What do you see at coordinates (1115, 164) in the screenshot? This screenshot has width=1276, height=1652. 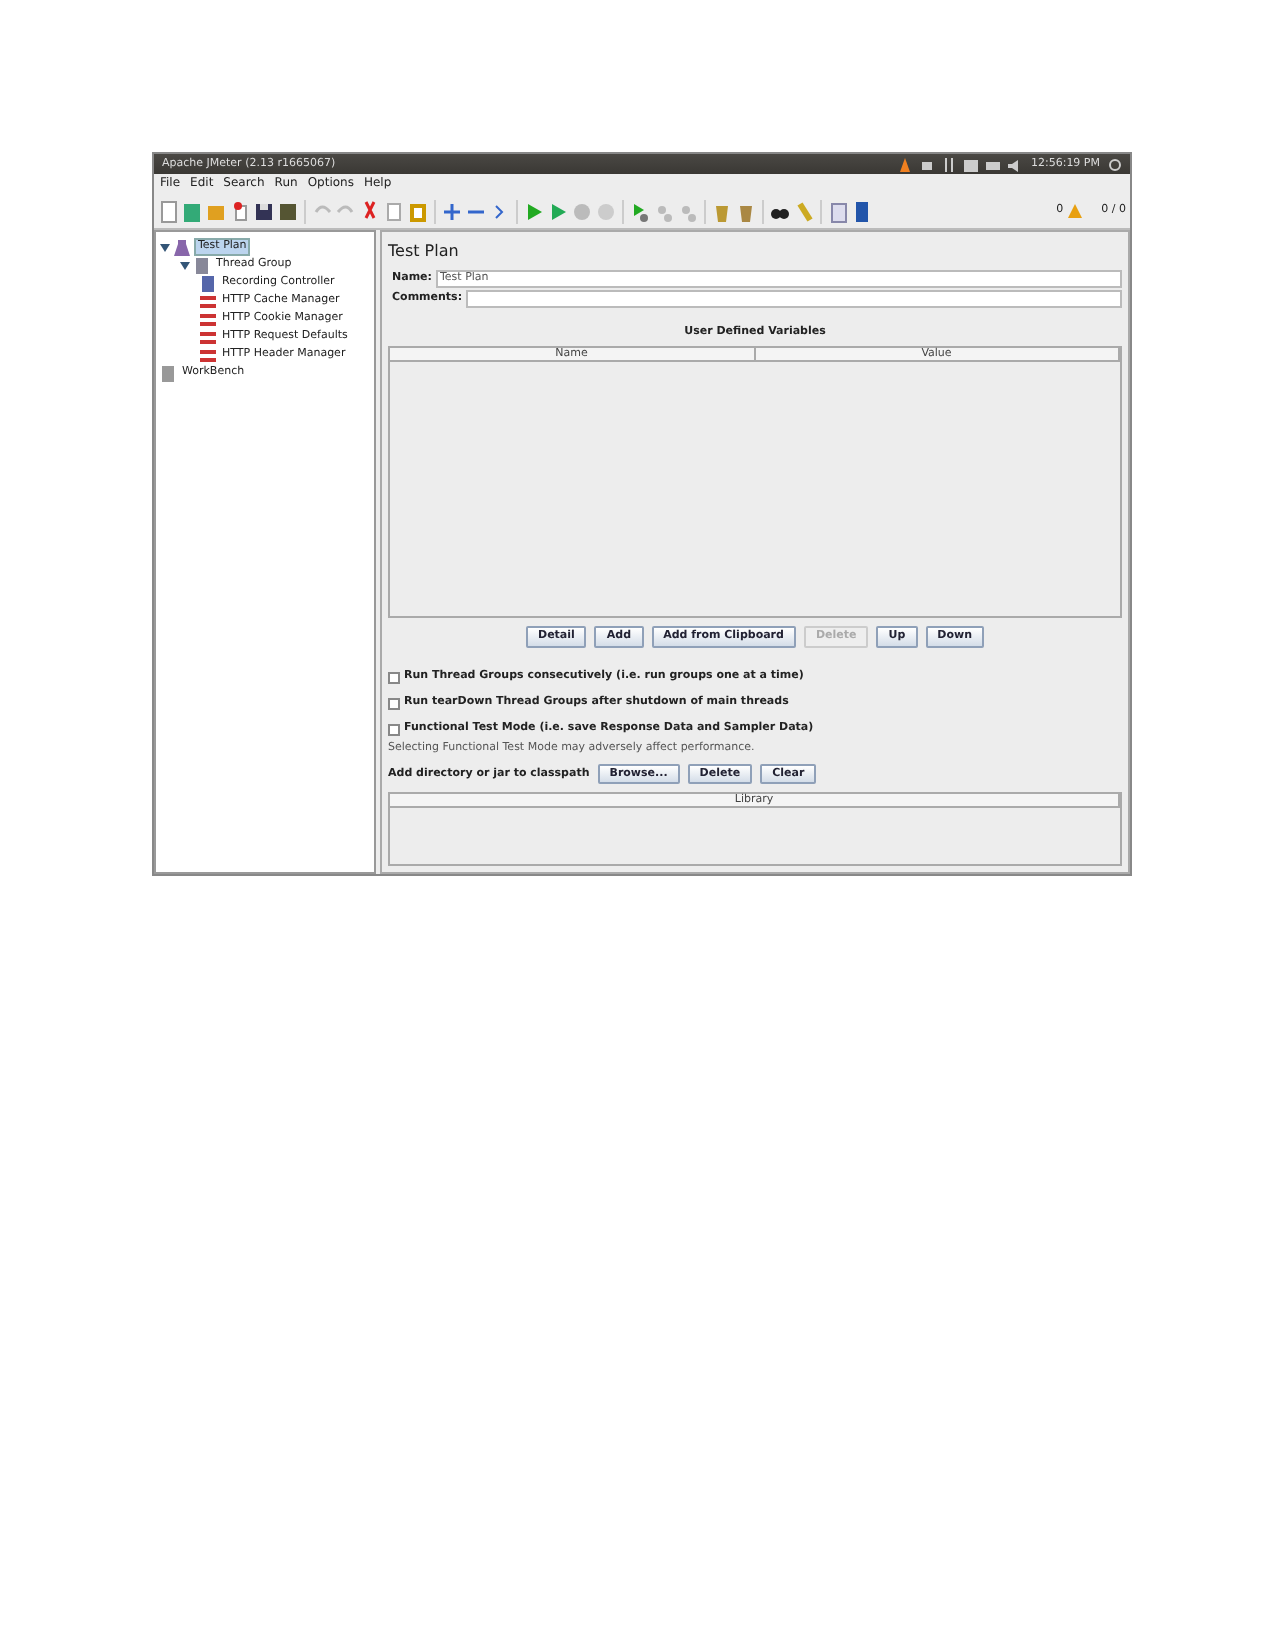 I see `power-icon` at bounding box center [1115, 164].